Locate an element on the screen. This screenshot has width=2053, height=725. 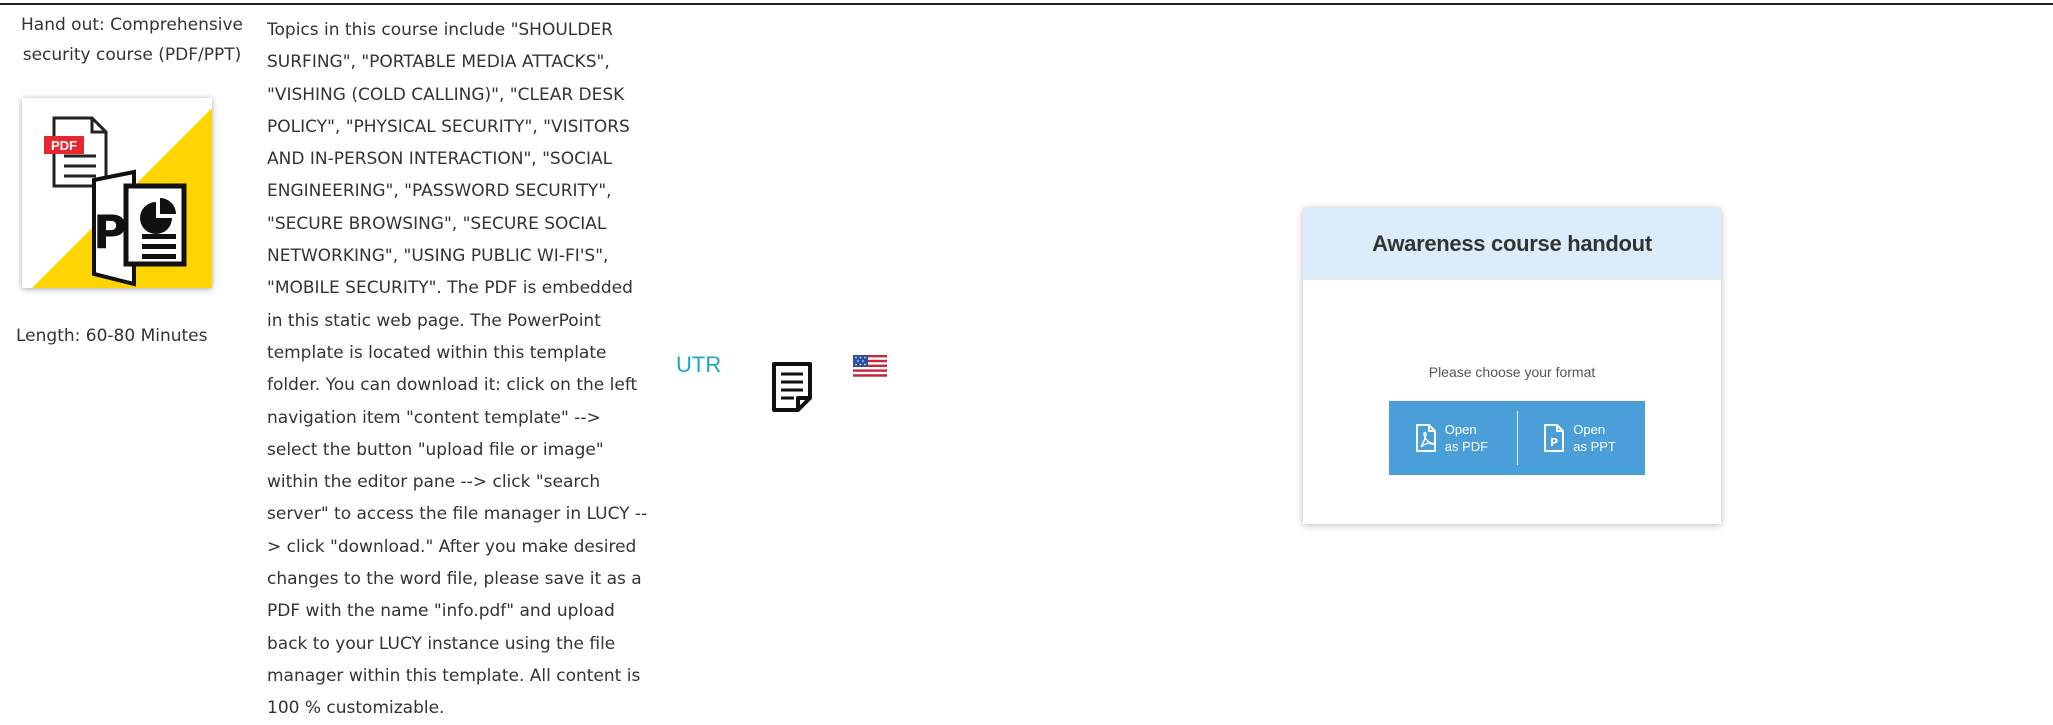
open-pdf-label: Open as PDF is located at coordinates (1466, 438).